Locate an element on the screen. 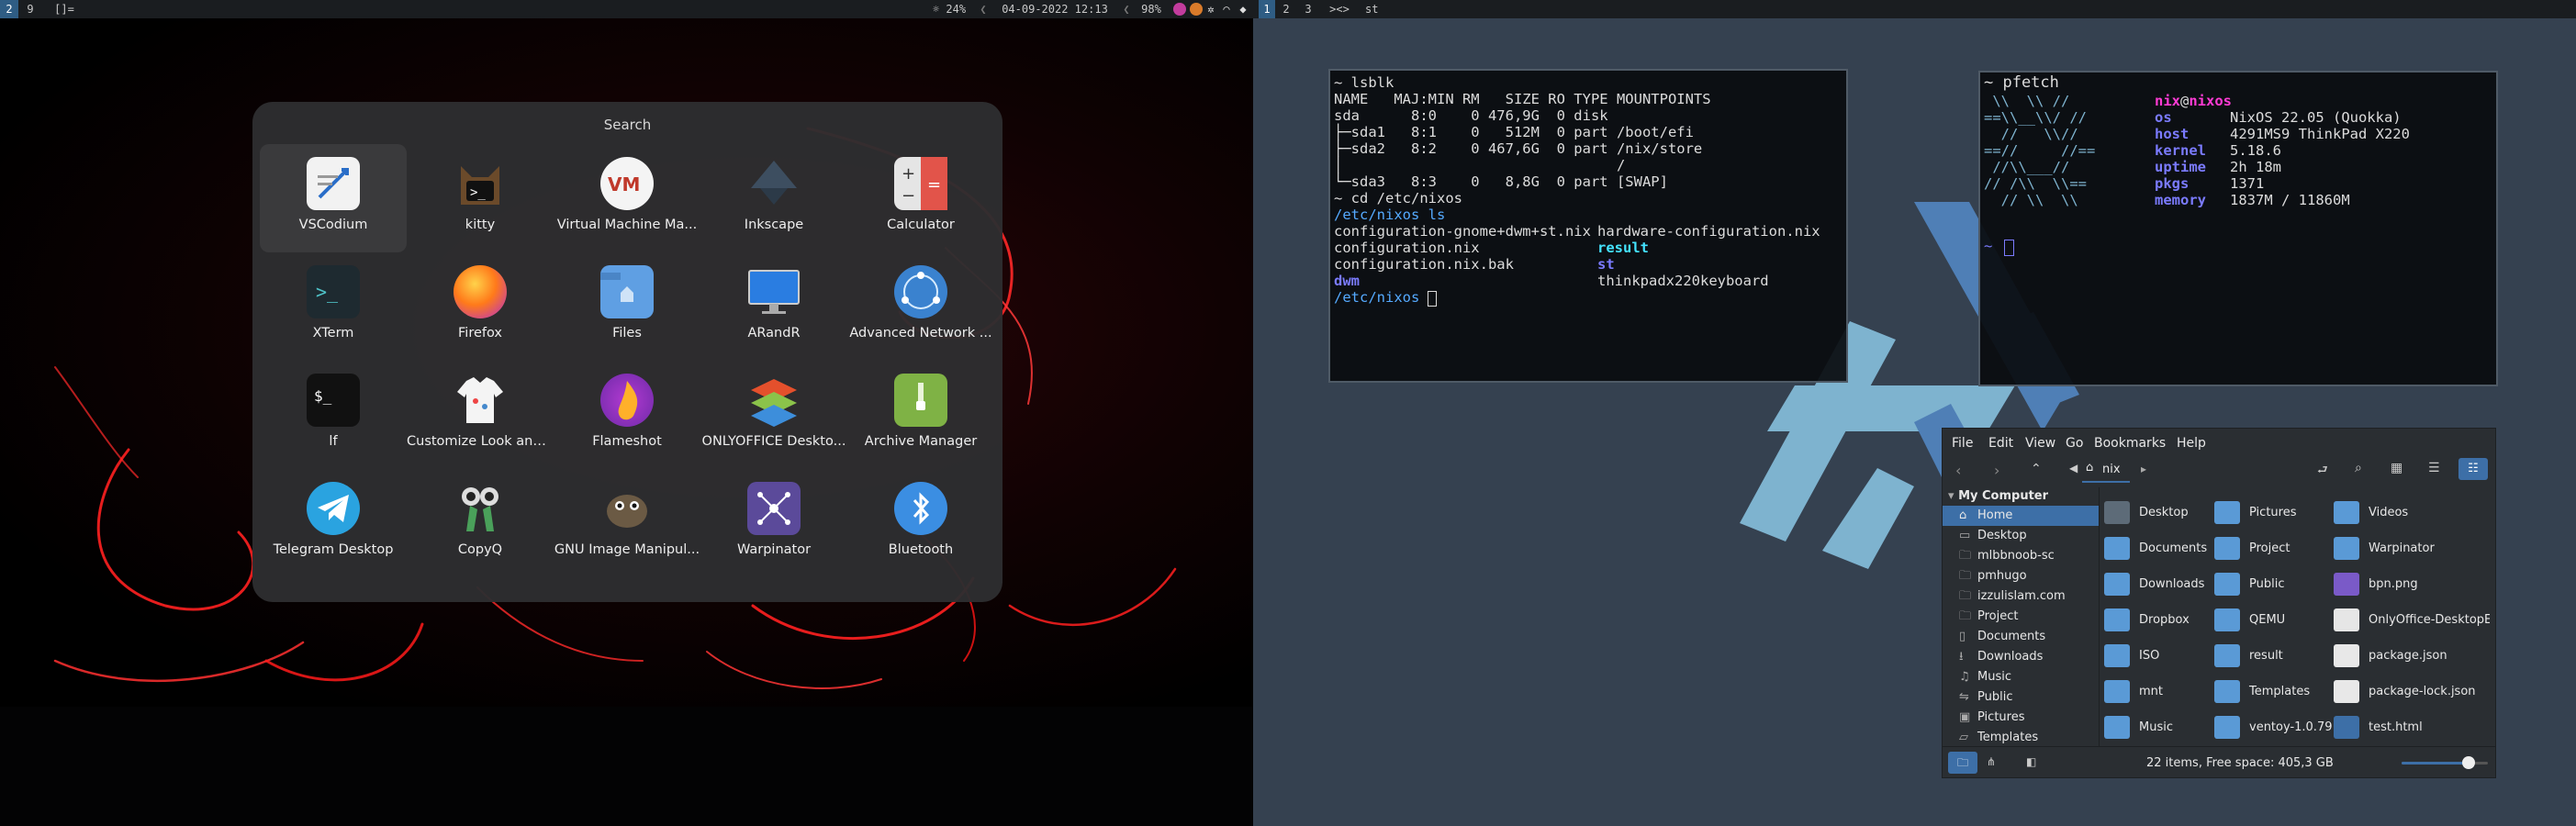  path-left-icon: ◀ is located at coordinates (2073, 468).